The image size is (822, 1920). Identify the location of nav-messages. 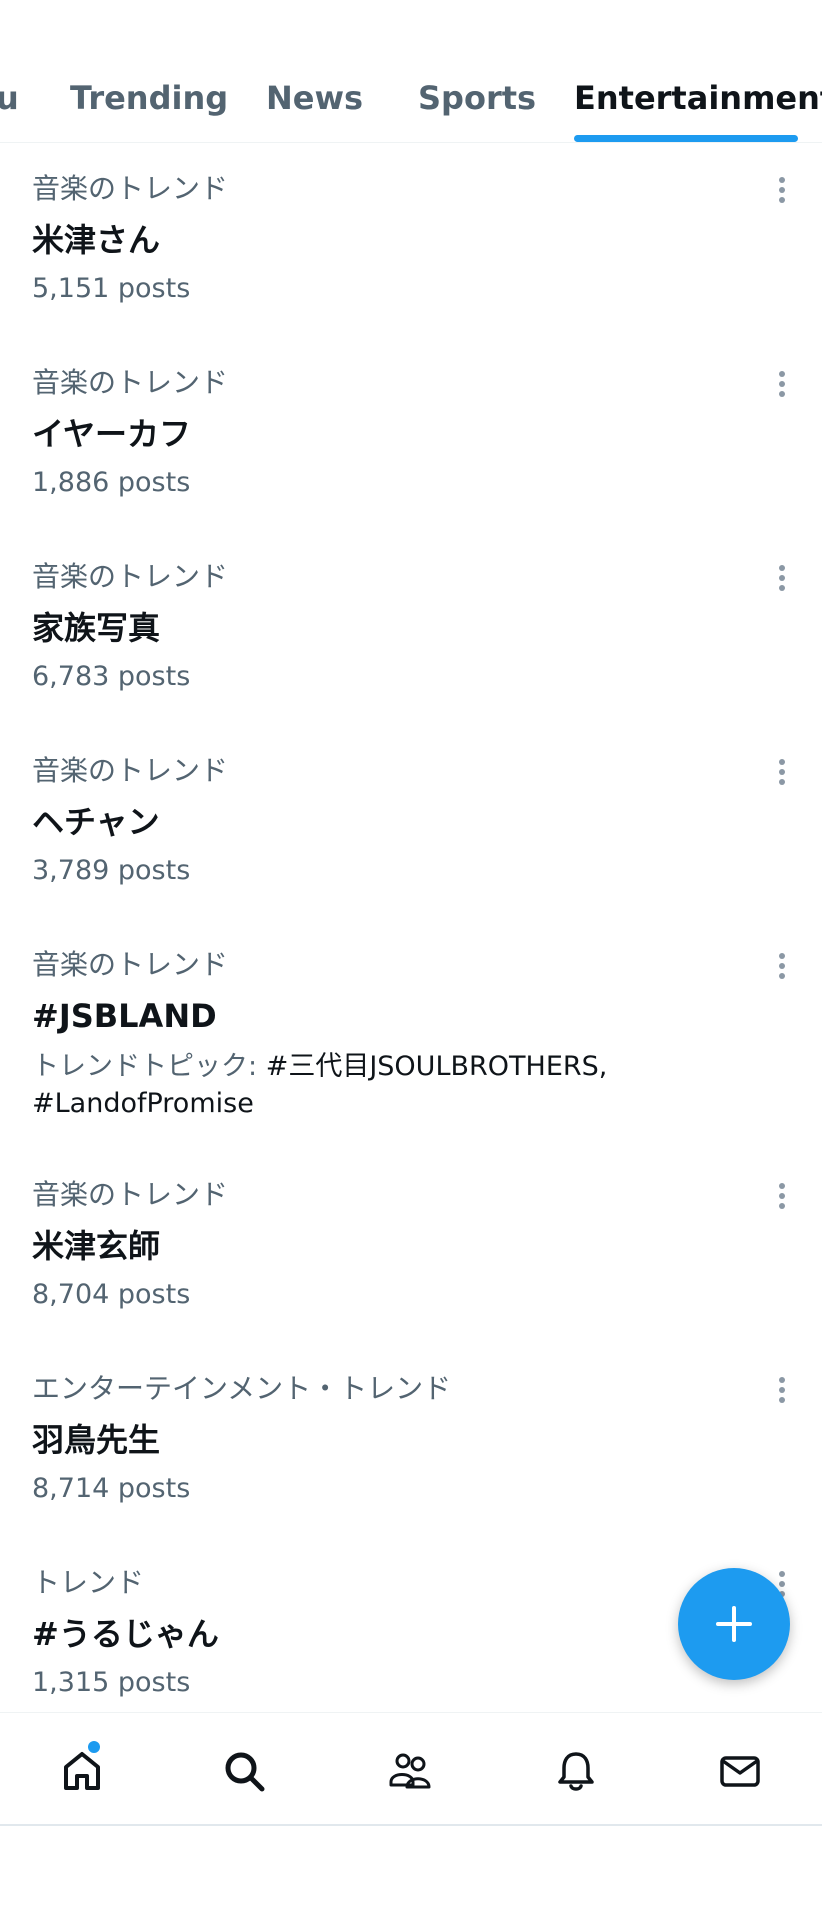
(740, 1771).